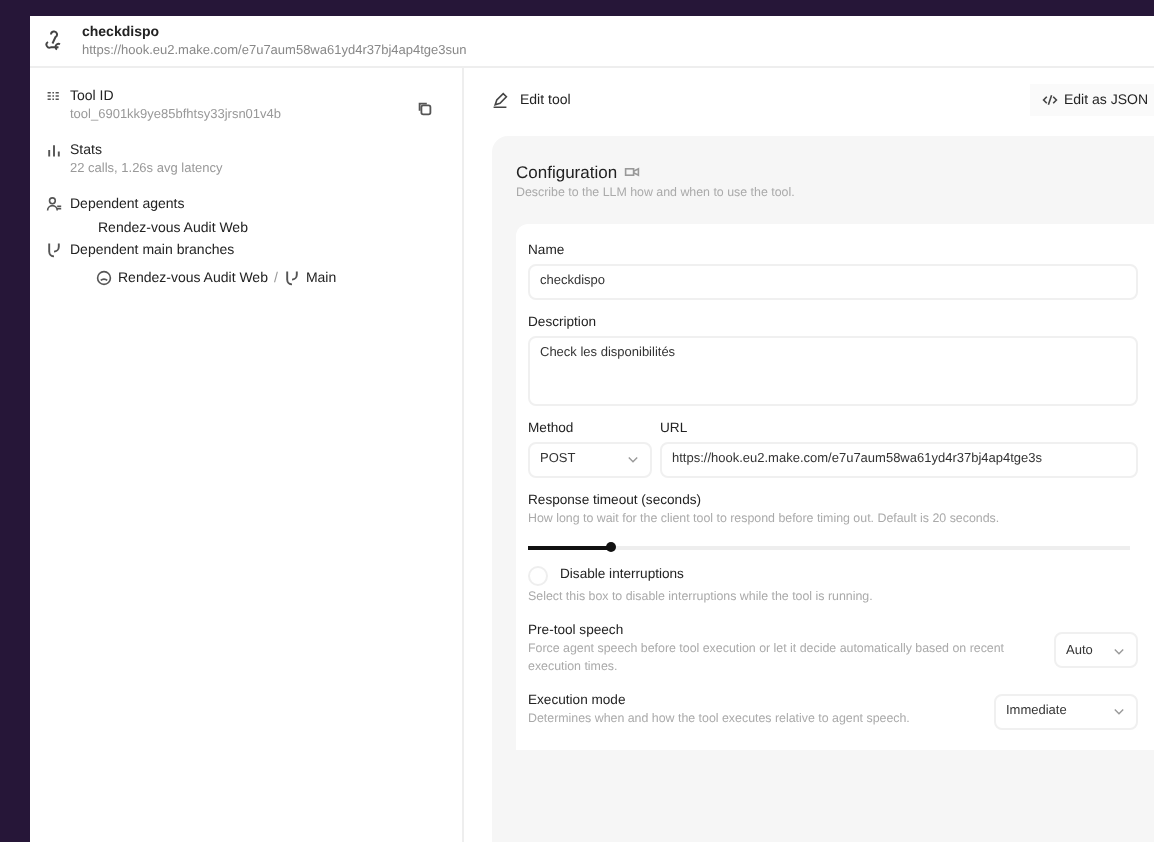  What do you see at coordinates (500, 100) in the screenshot?
I see `pencil-icon` at bounding box center [500, 100].